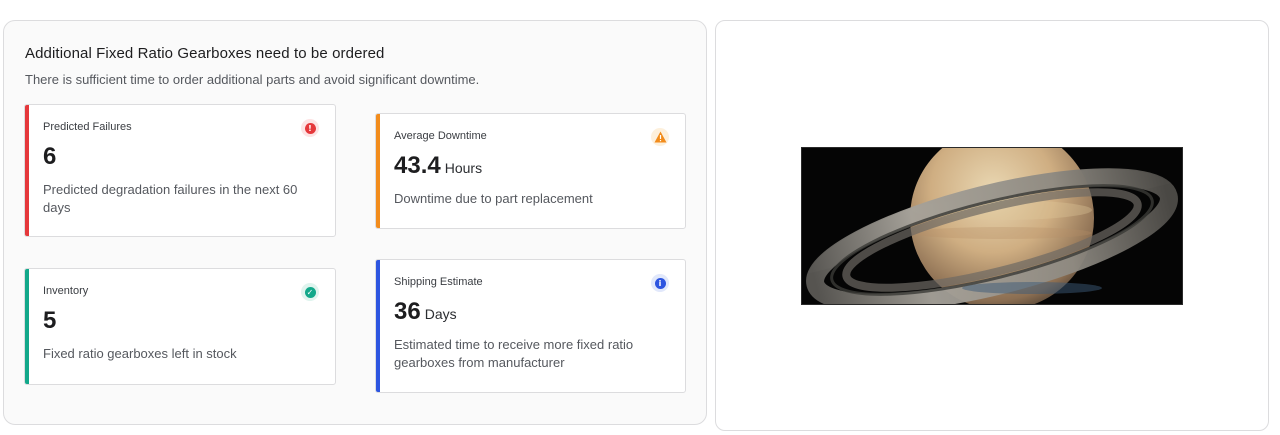 This screenshot has width=1280, height=435. What do you see at coordinates (463, 168) in the screenshot?
I see `card-value-unit: Hours` at bounding box center [463, 168].